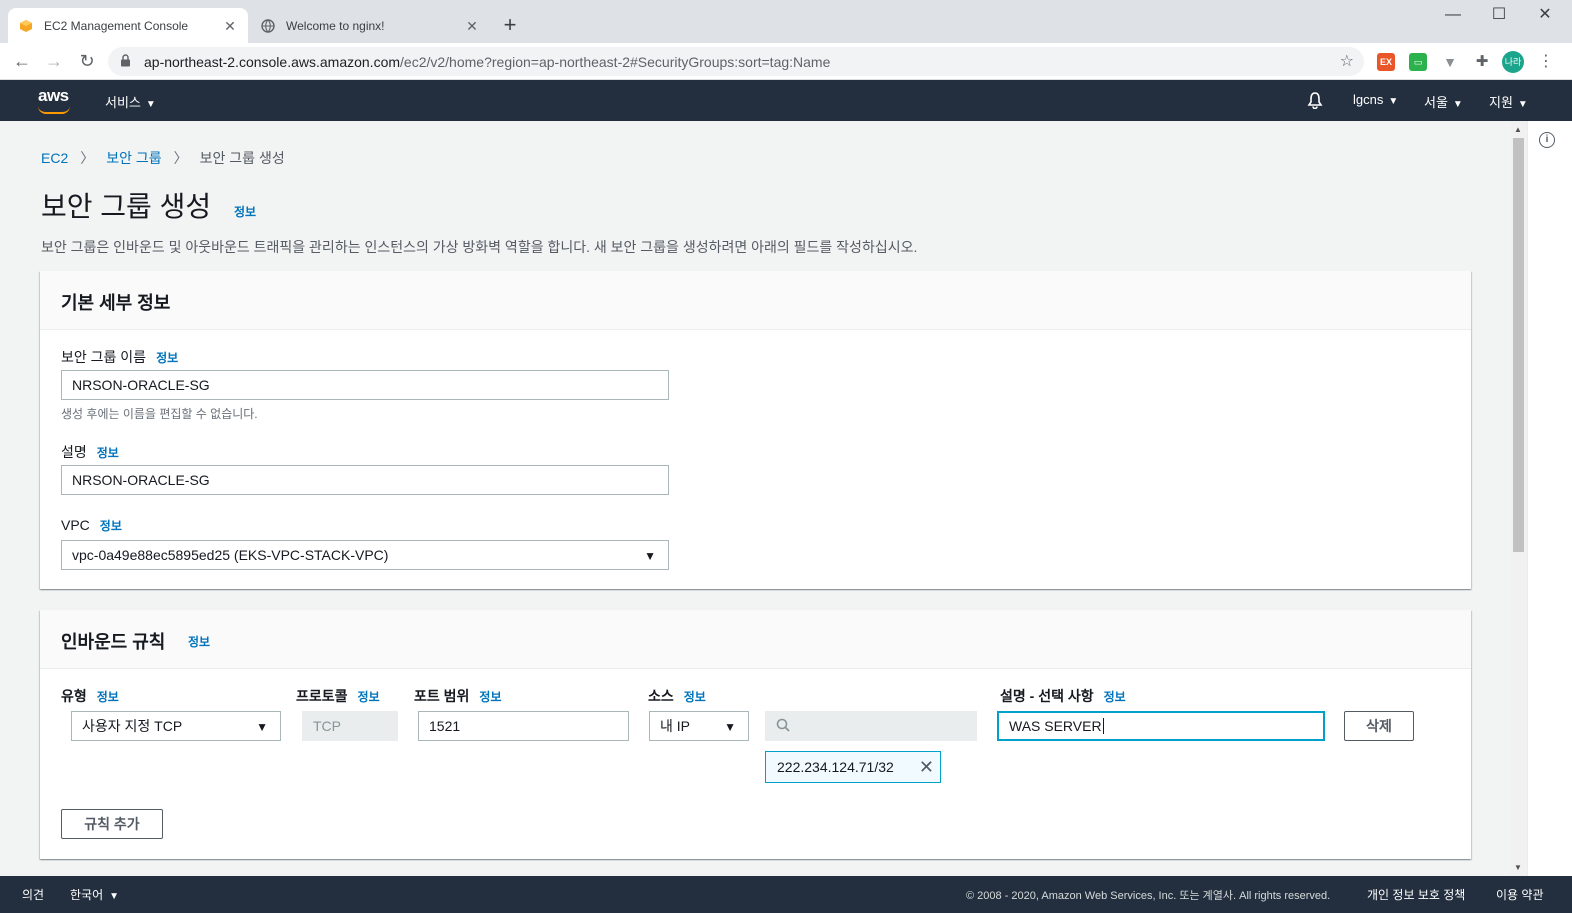  What do you see at coordinates (786, 100) in the screenshot?
I see `aws-top-nav: aws 서비스 ▼ lgcns ▼ 서울 ▼ 지원 ▼` at bounding box center [786, 100].